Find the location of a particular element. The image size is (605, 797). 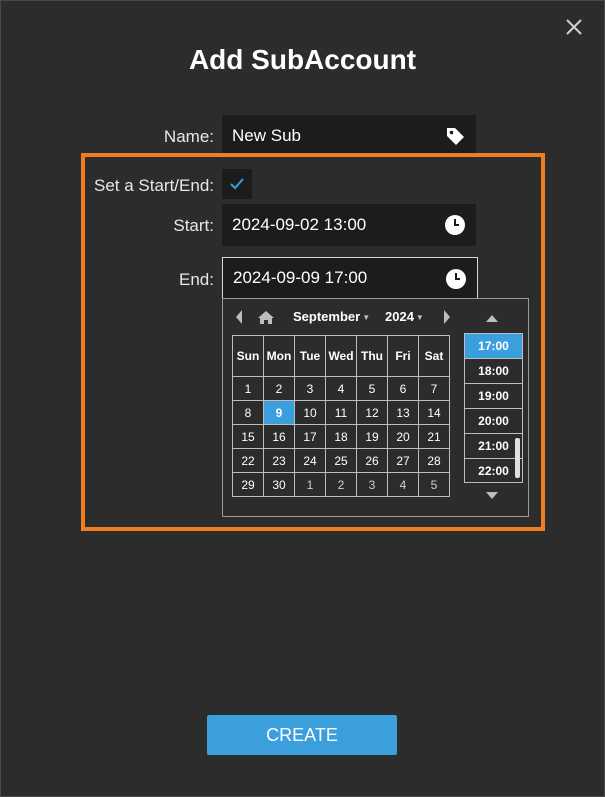

close-icon is located at coordinates (574, 27).